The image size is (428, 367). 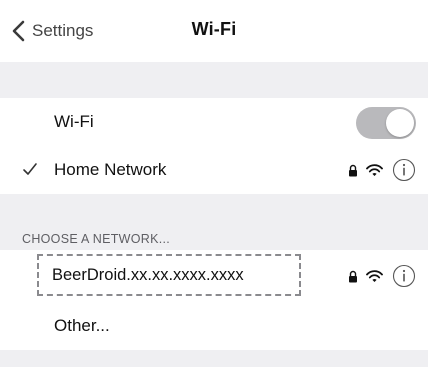 I want to click on wifi-toggle-row: Wi-Fi, so click(x=214, y=122).